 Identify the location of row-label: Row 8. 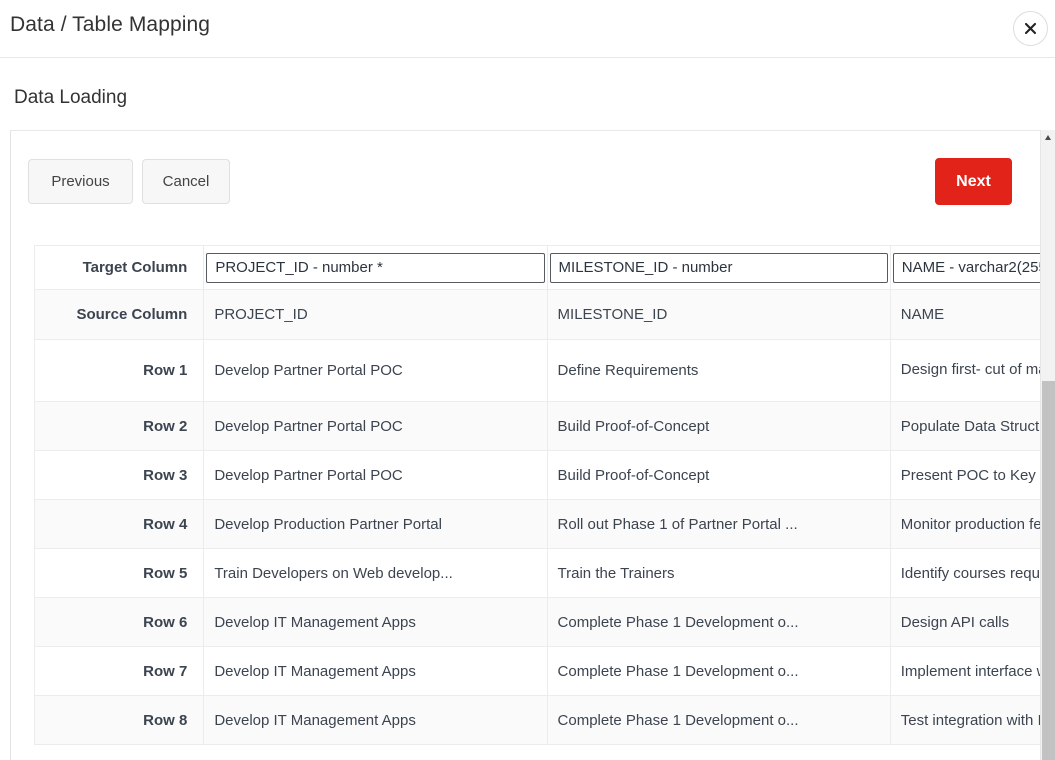
(119, 720).